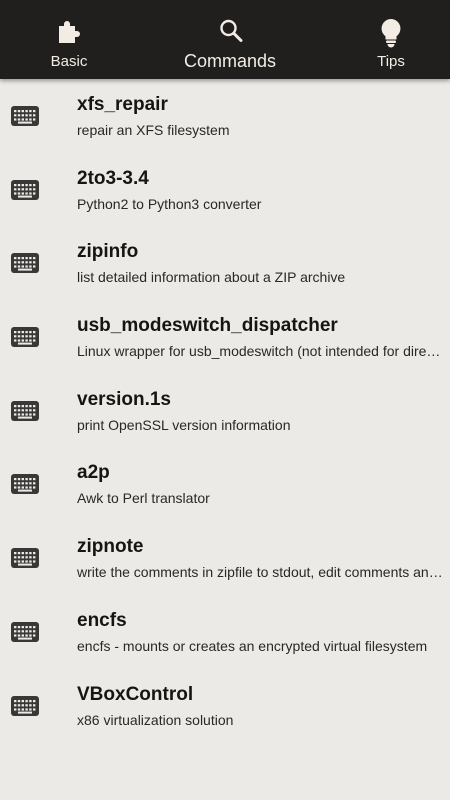  I want to click on command-description: print OpenSSL version information, so click(184, 424).